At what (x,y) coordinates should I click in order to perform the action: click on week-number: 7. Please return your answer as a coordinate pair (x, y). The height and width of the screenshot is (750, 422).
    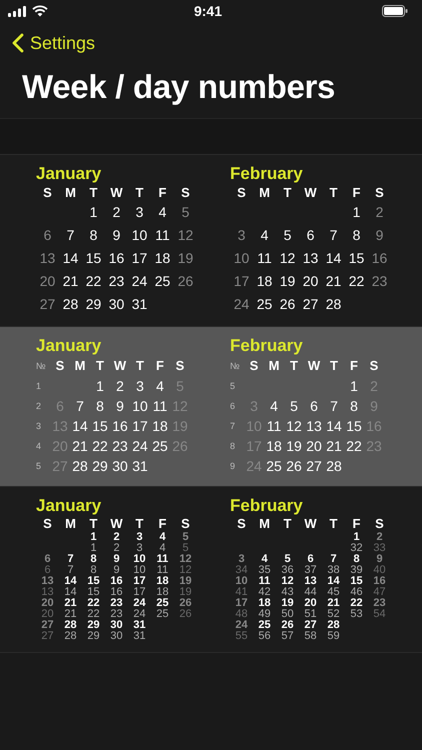
    Looking at the image, I should click on (233, 426).